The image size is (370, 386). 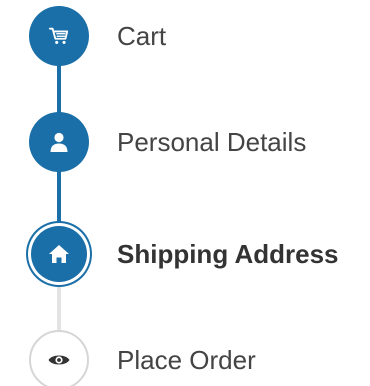 I want to click on step-shipping-address-circle, so click(x=59, y=254).